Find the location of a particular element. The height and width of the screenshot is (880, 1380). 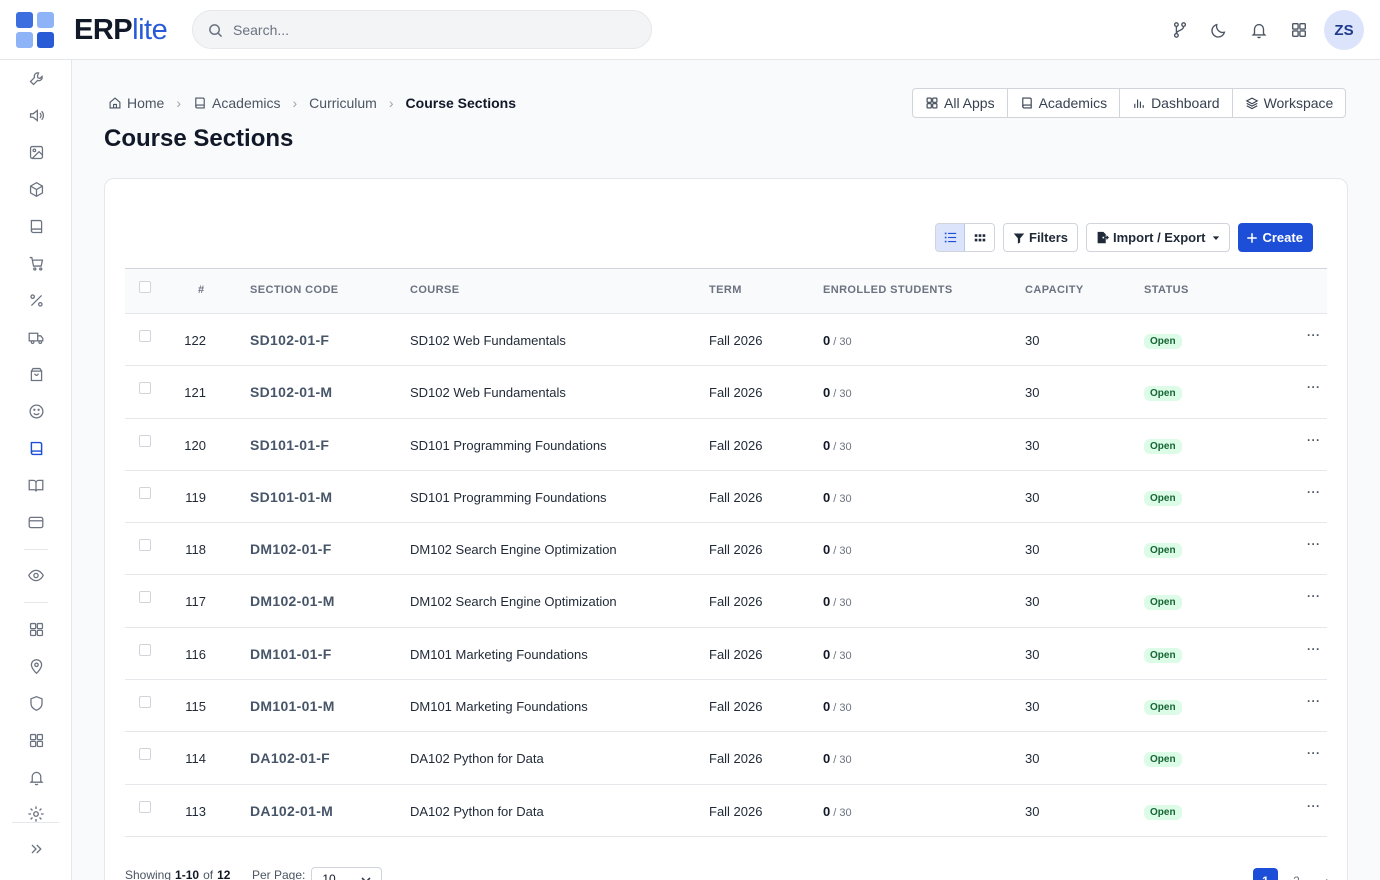

avatar: ZS is located at coordinates (1344, 30).